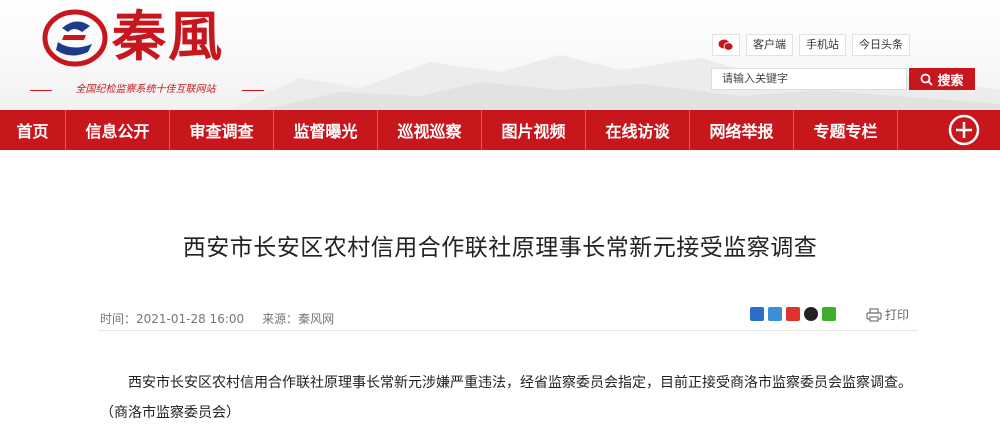 This screenshot has height=429, width=1000. Describe the element at coordinates (822, 45) in the screenshot. I see `mobile-site-link: 手机站` at that location.